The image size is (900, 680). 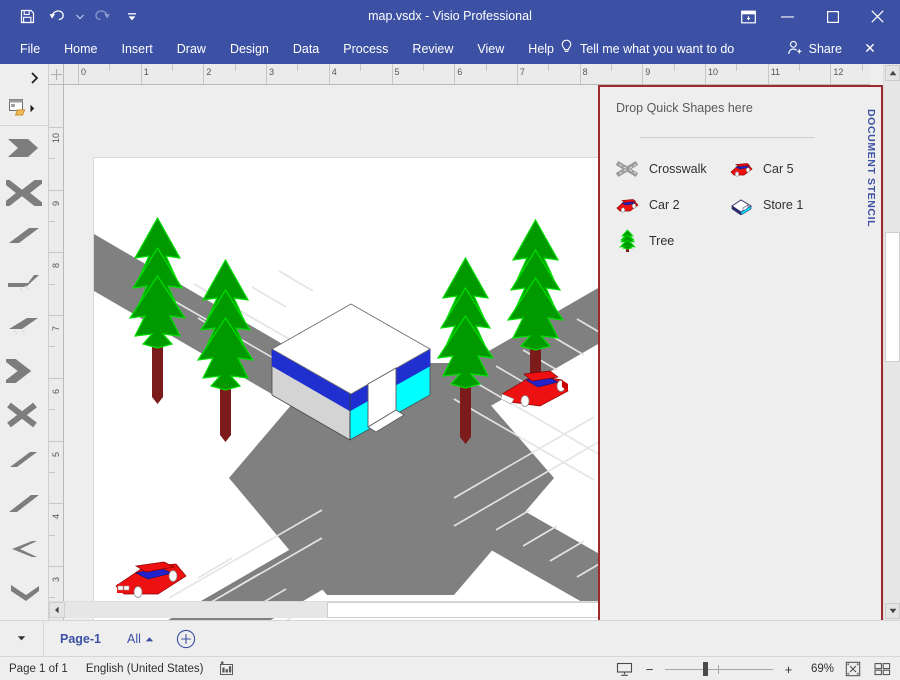 I want to click on ruler-corner, so click(x=56, y=74).